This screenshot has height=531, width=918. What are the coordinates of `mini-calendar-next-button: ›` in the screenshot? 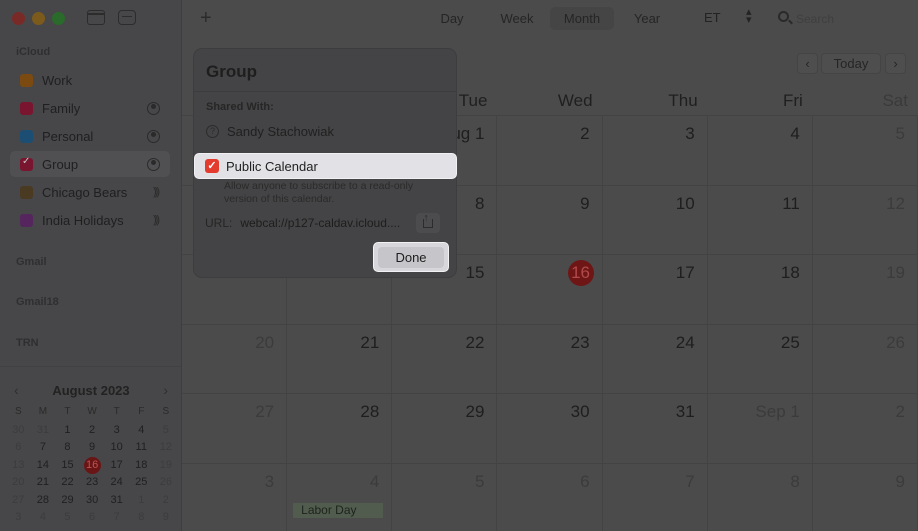 It's located at (165, 390).